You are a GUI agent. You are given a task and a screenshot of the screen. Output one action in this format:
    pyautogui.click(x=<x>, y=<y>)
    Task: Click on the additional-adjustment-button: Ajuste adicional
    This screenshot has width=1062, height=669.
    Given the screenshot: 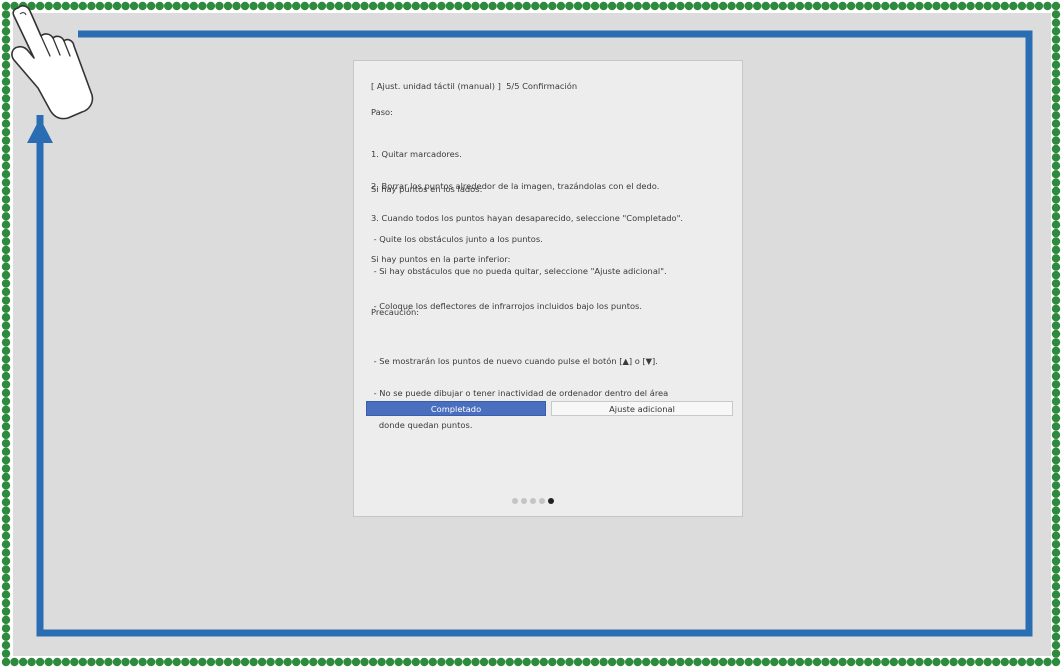 What is the action you would take?
    pyautogui.click(x=642, y=408)
    